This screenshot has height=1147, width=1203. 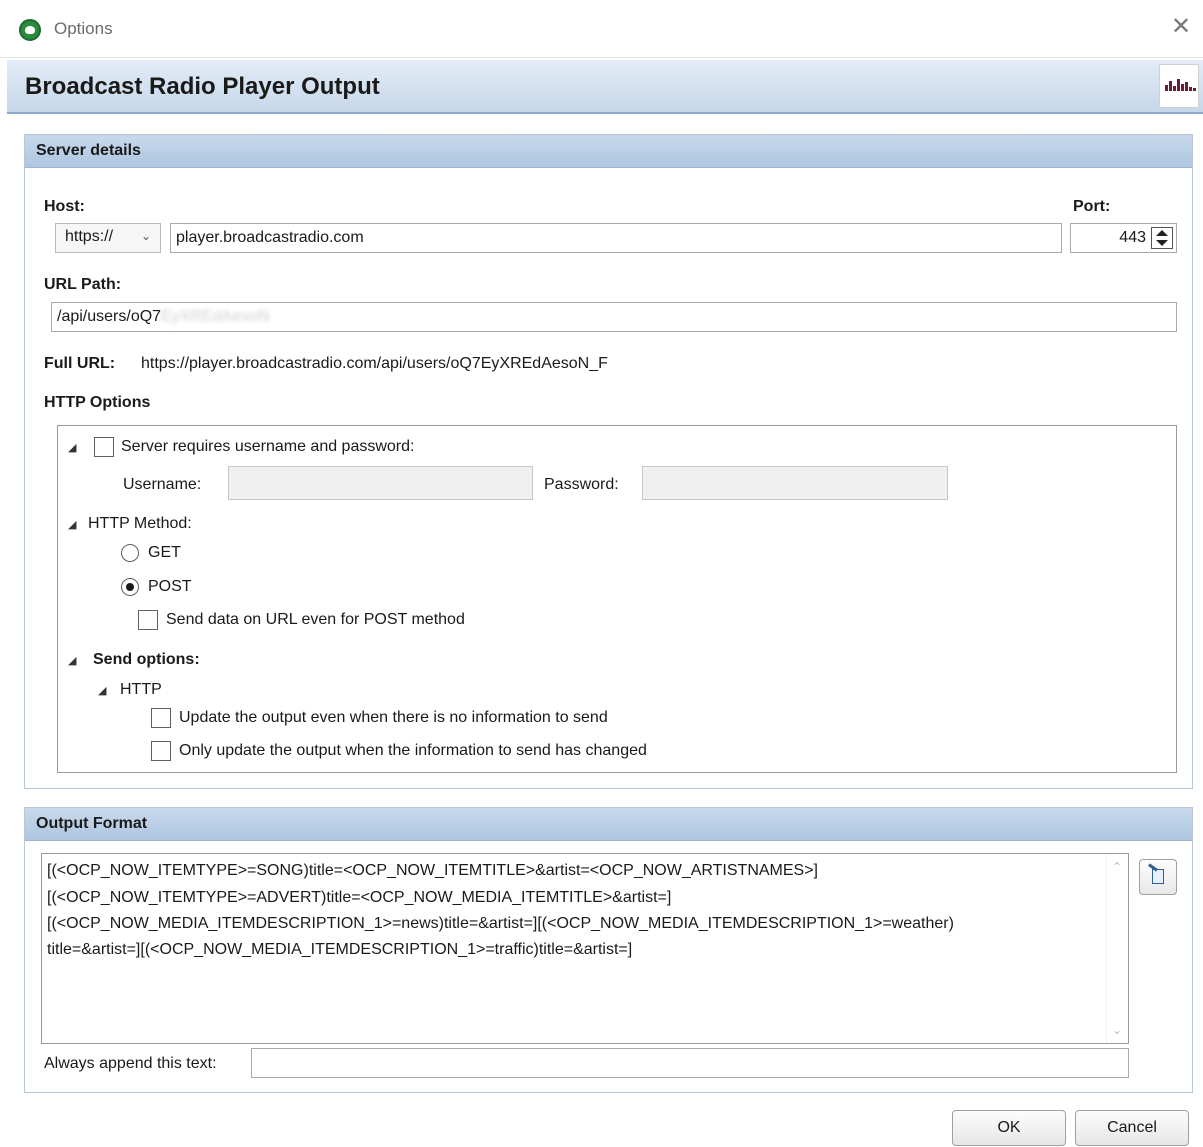 I want to click on url-path-value: /api/users/oQ7, so click(x=109, y=316).